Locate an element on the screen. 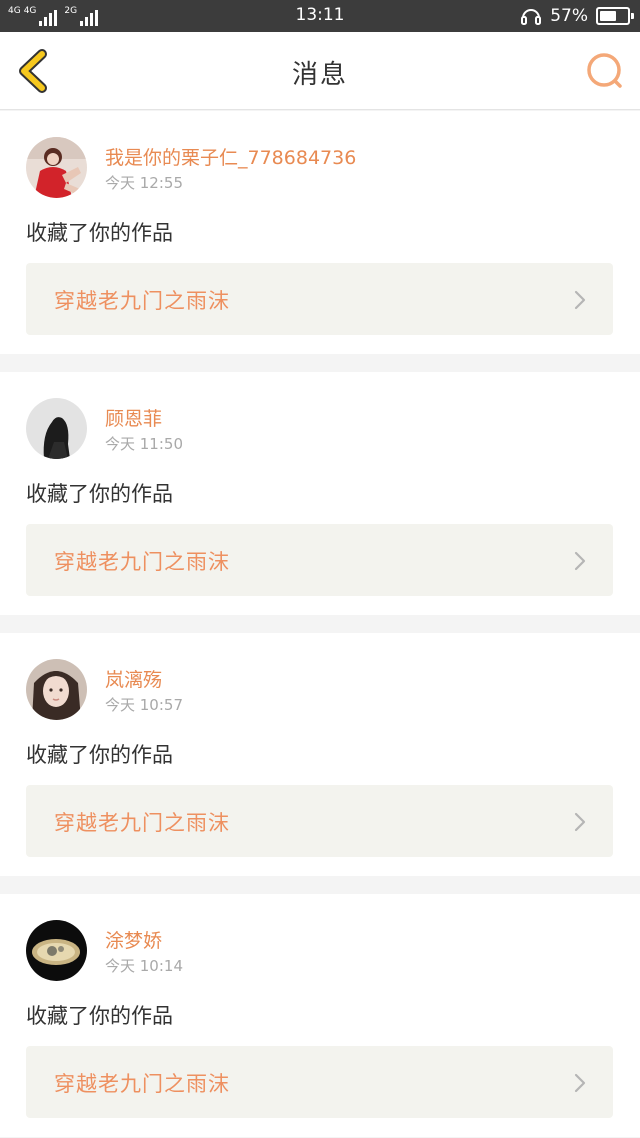  nav-bar: 消息 is located at coordinates (320, 71).